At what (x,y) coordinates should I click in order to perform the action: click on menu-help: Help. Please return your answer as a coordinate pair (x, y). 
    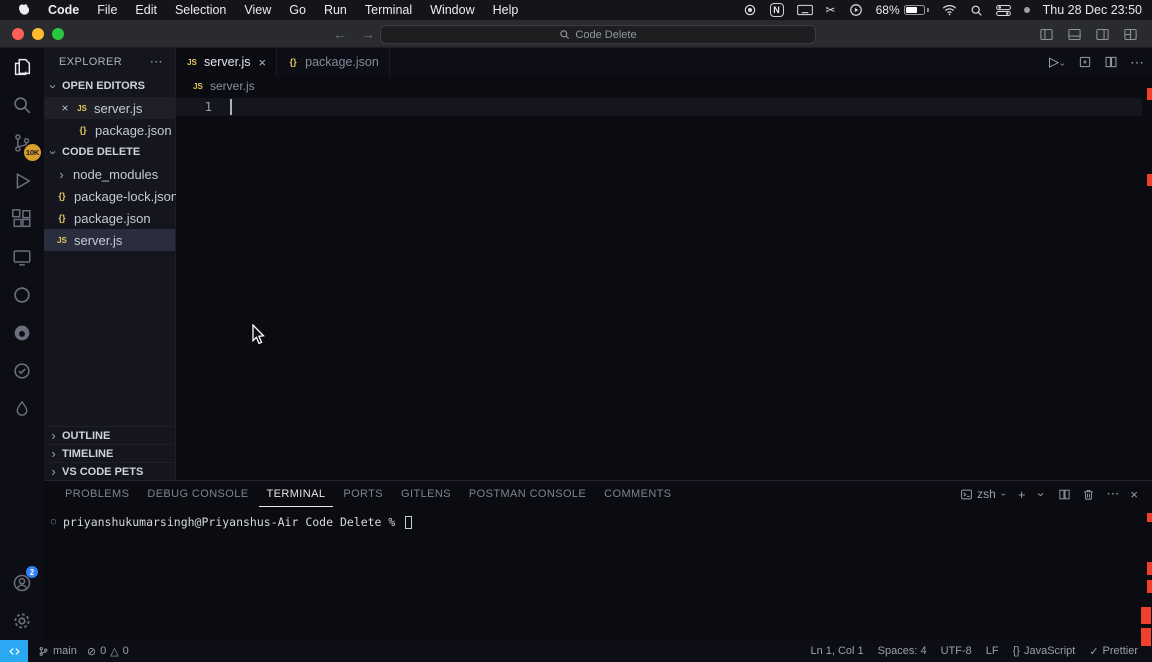
    Looking at the image, I should click on (506, 10).